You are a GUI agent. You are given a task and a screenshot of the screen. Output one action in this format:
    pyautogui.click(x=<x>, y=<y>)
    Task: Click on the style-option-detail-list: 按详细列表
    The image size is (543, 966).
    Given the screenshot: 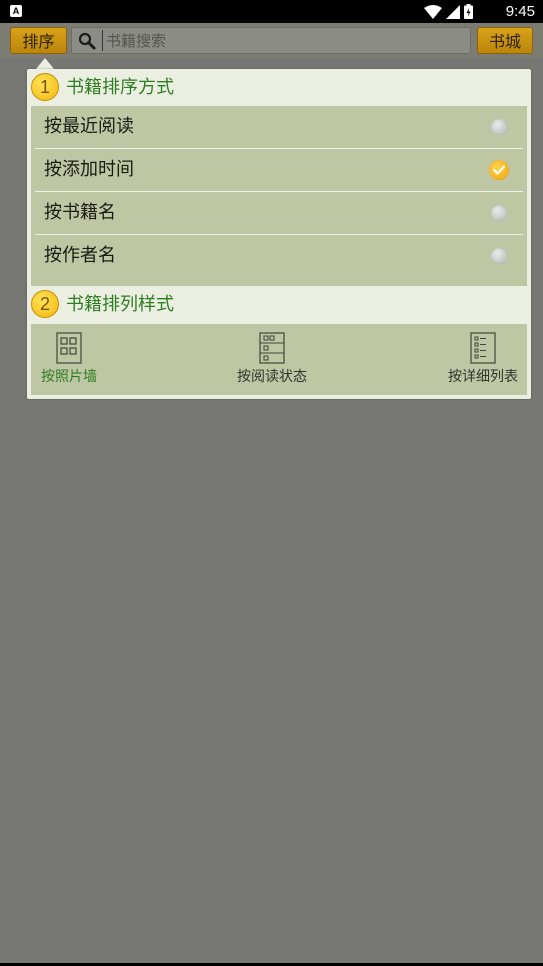 What is the action you would take?
    pyautogui.click(x=483, y=362)
    